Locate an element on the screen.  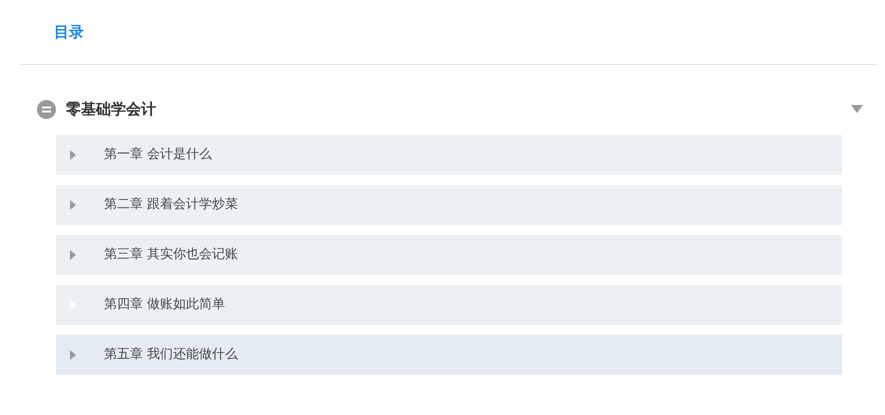
chapter-item: 第三章 其实你也会记账 is located at coordinates (449, 255).